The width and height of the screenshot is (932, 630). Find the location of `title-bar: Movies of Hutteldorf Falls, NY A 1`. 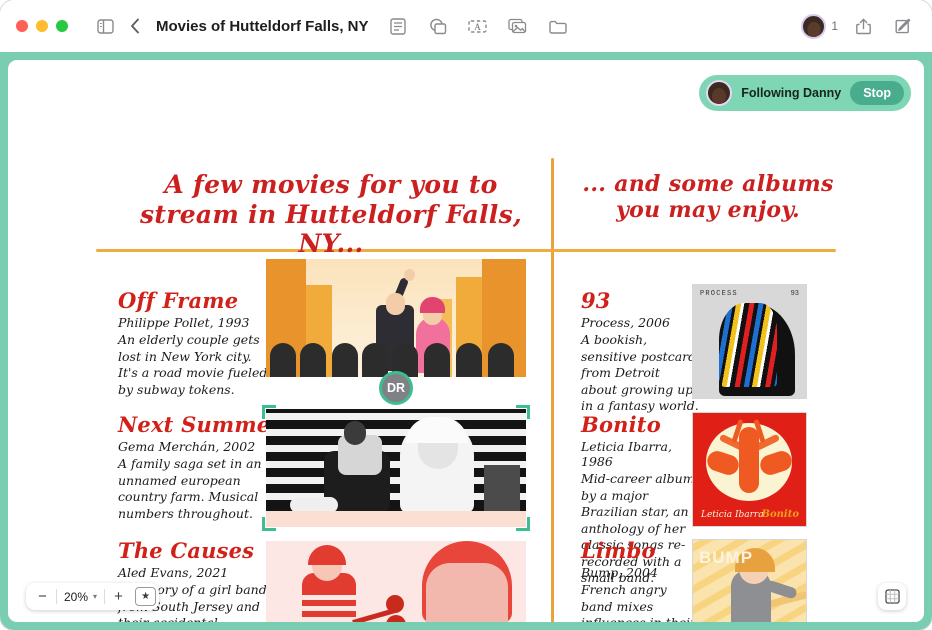

title-bar: Movies of Hutteldorf Falls, NY A 1 is located at coordinates (466, 26).